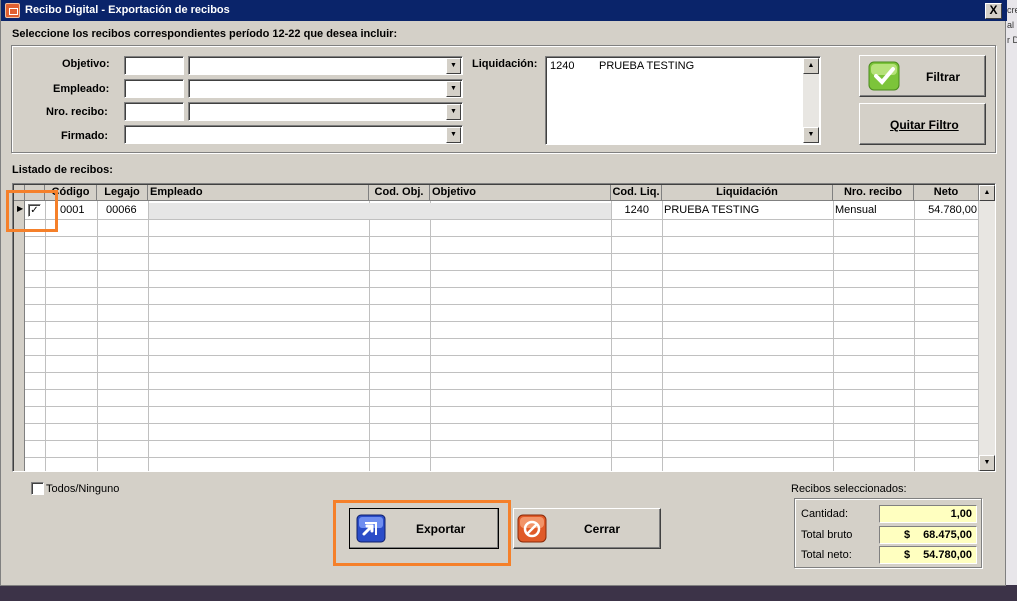 The height and width of the screenshot is (601, 1017). What do you see at coordinates (78, 211) in the screenshot?
I see `cell-codigo: 0001` at bounding box center [78, 211].